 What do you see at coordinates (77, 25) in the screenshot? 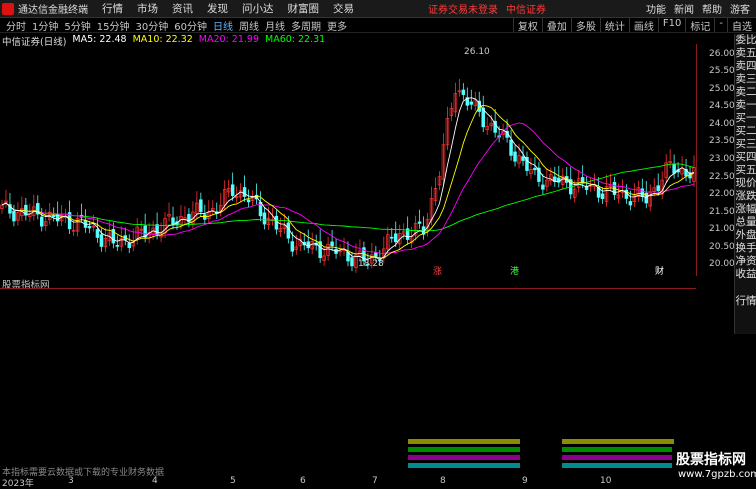
I see `period-5min: 5分钟` at bounding box center [77, 25].